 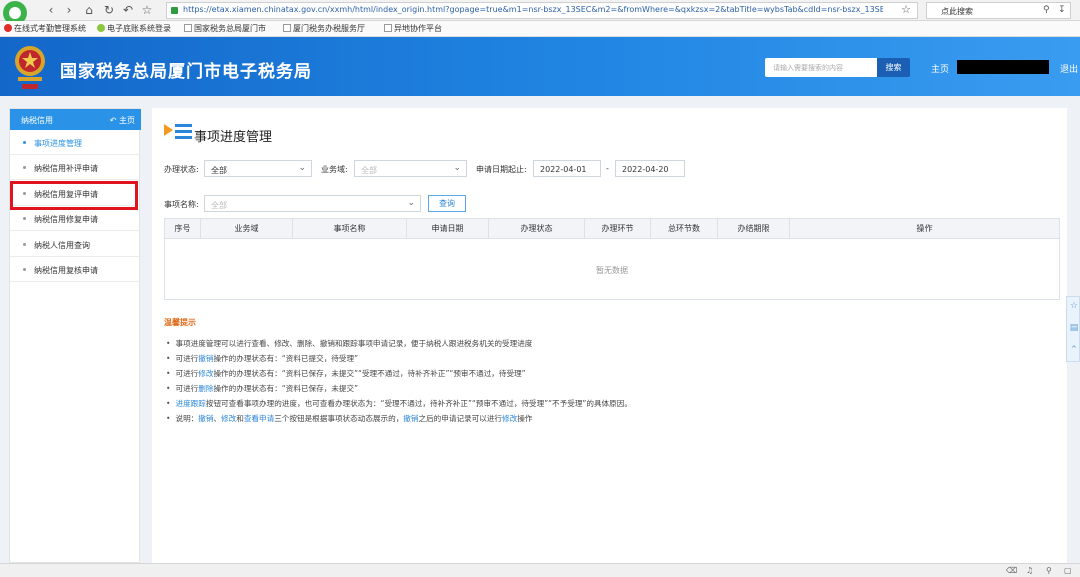 What do you see at coordinates (893, 67) in the screenshot?
I see `header-search-button: 搜索` at bounding box center [893, 67].